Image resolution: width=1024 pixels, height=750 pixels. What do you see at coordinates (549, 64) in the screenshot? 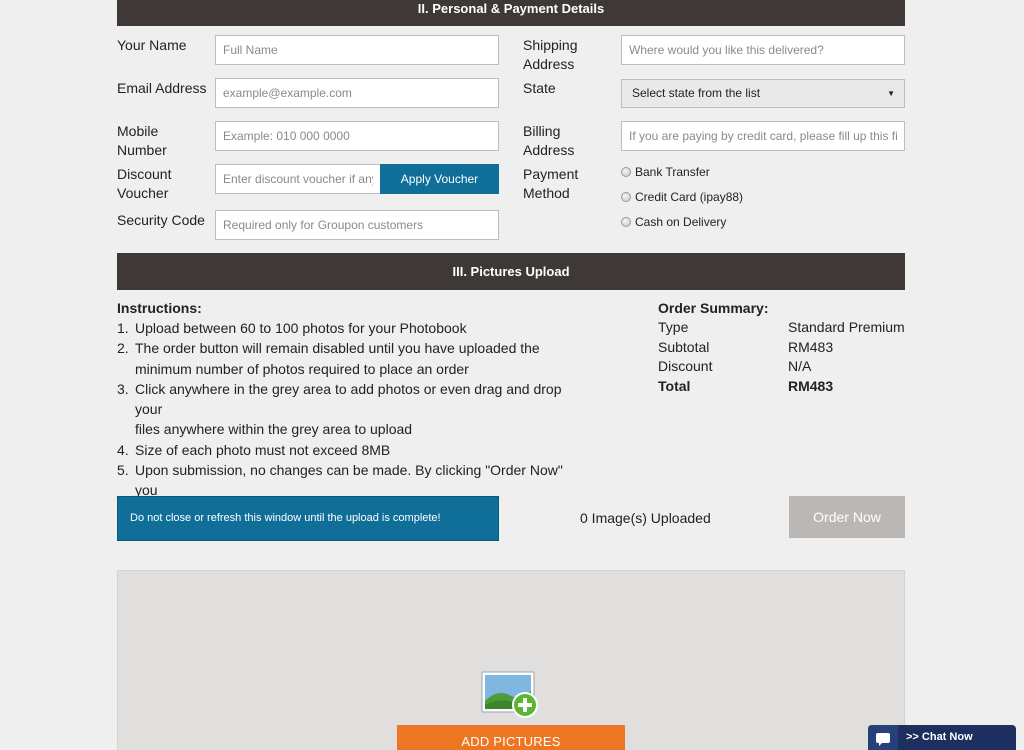
I see `shipping-label-line2: Address` at bounding box center [549, 64].